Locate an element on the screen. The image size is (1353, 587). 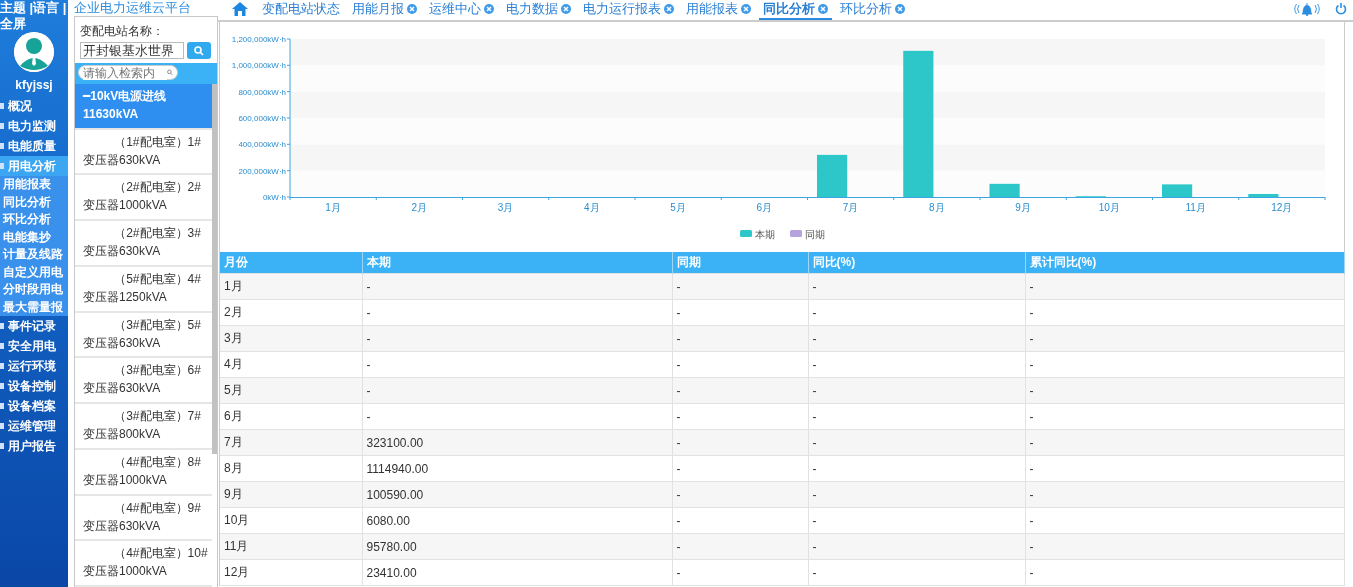
tab: 运维中心 is located at coordinates (461, 9).